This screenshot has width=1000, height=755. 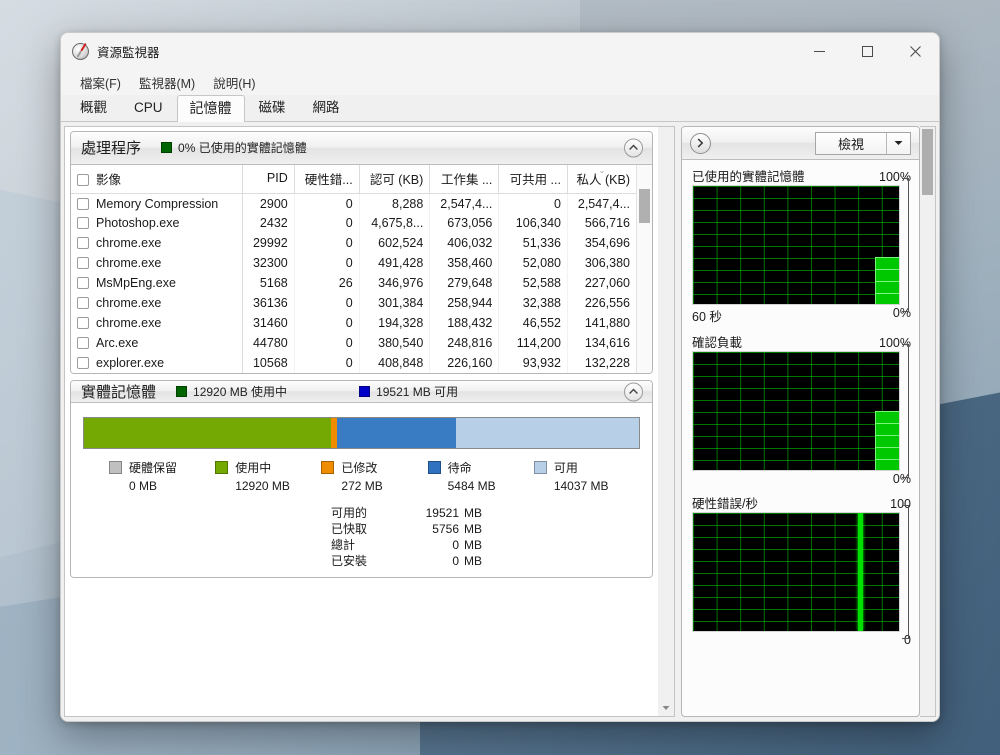 I want to click on collapse-physical-memory-icon, so click(x=633, y=391).